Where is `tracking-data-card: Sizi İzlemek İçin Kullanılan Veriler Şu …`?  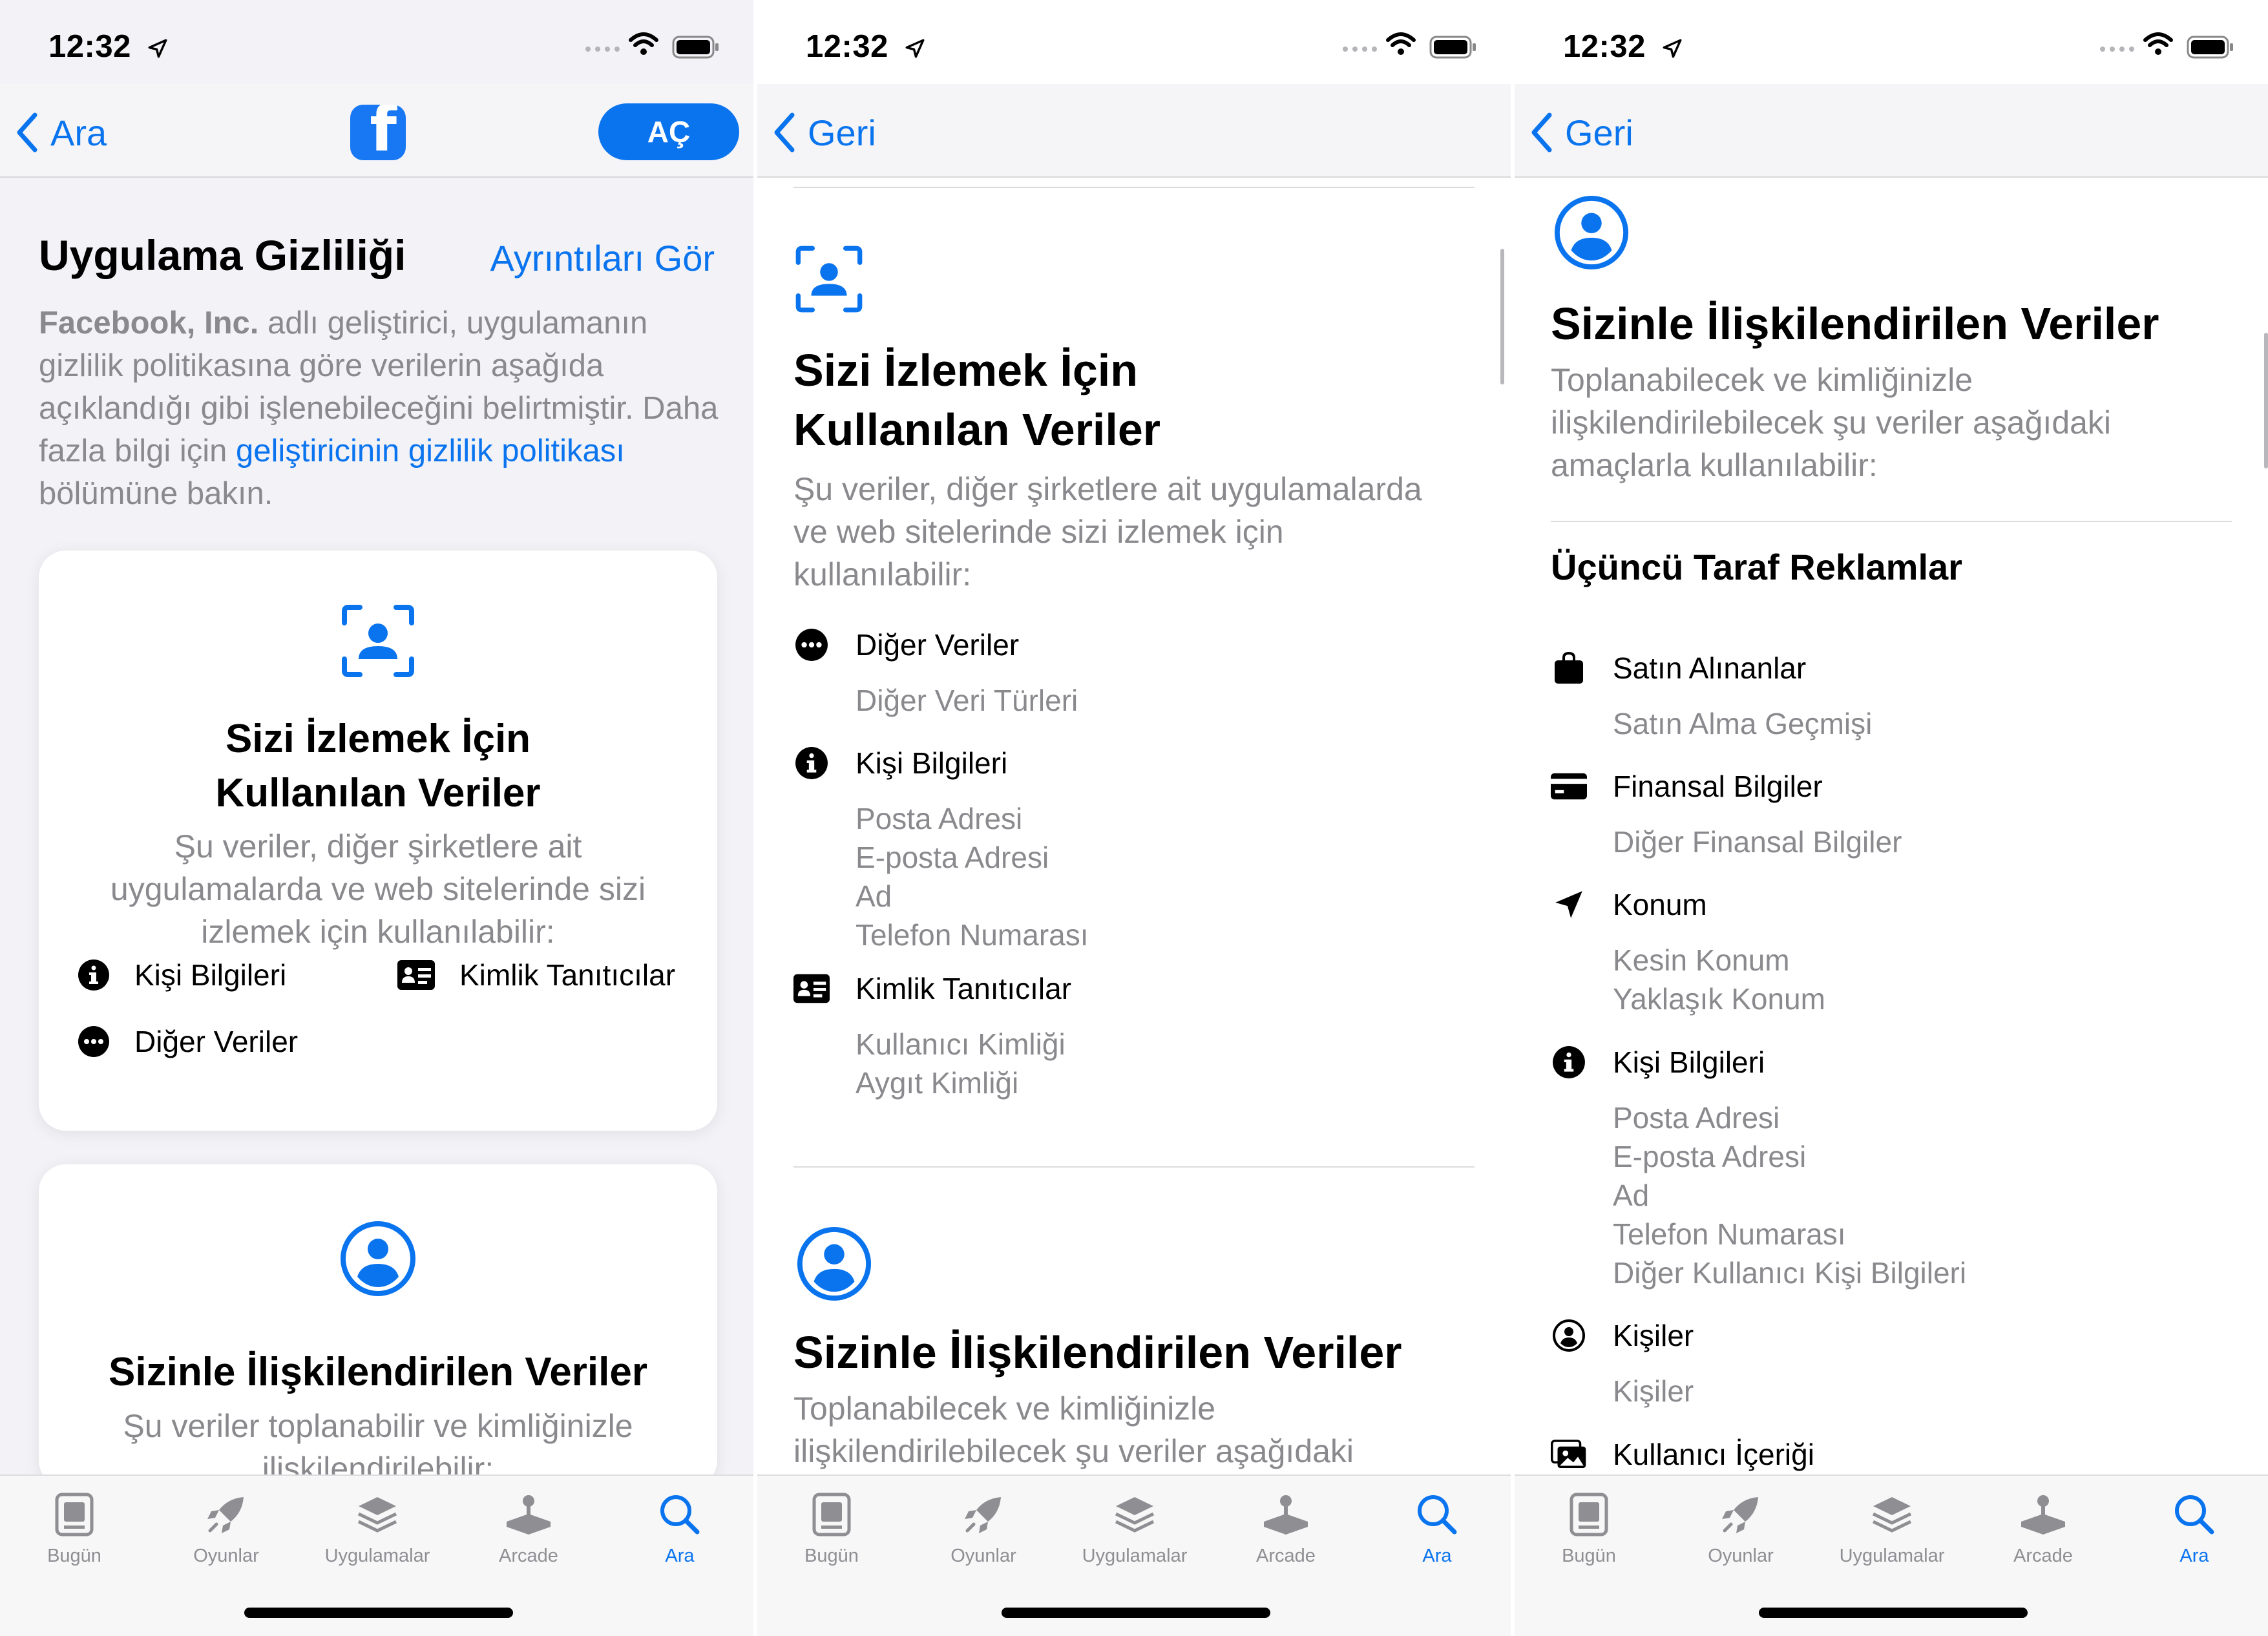
tracking-data-card: Sizi İzlemek İçin Kullanılan Veriler Şu … is located at coordinates (378, 841).